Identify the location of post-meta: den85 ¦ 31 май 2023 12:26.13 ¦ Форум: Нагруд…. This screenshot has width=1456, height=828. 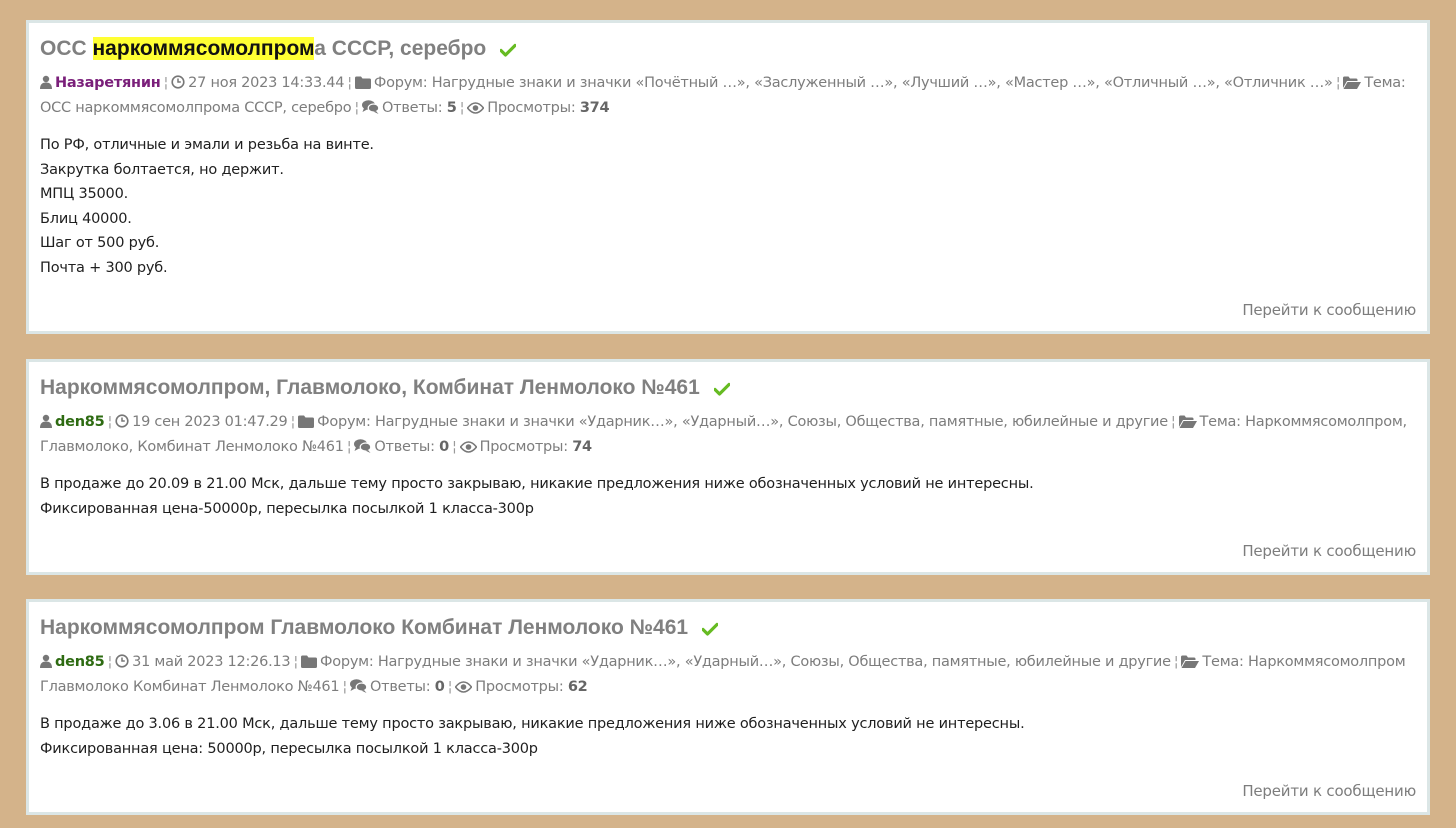
(723, 674).